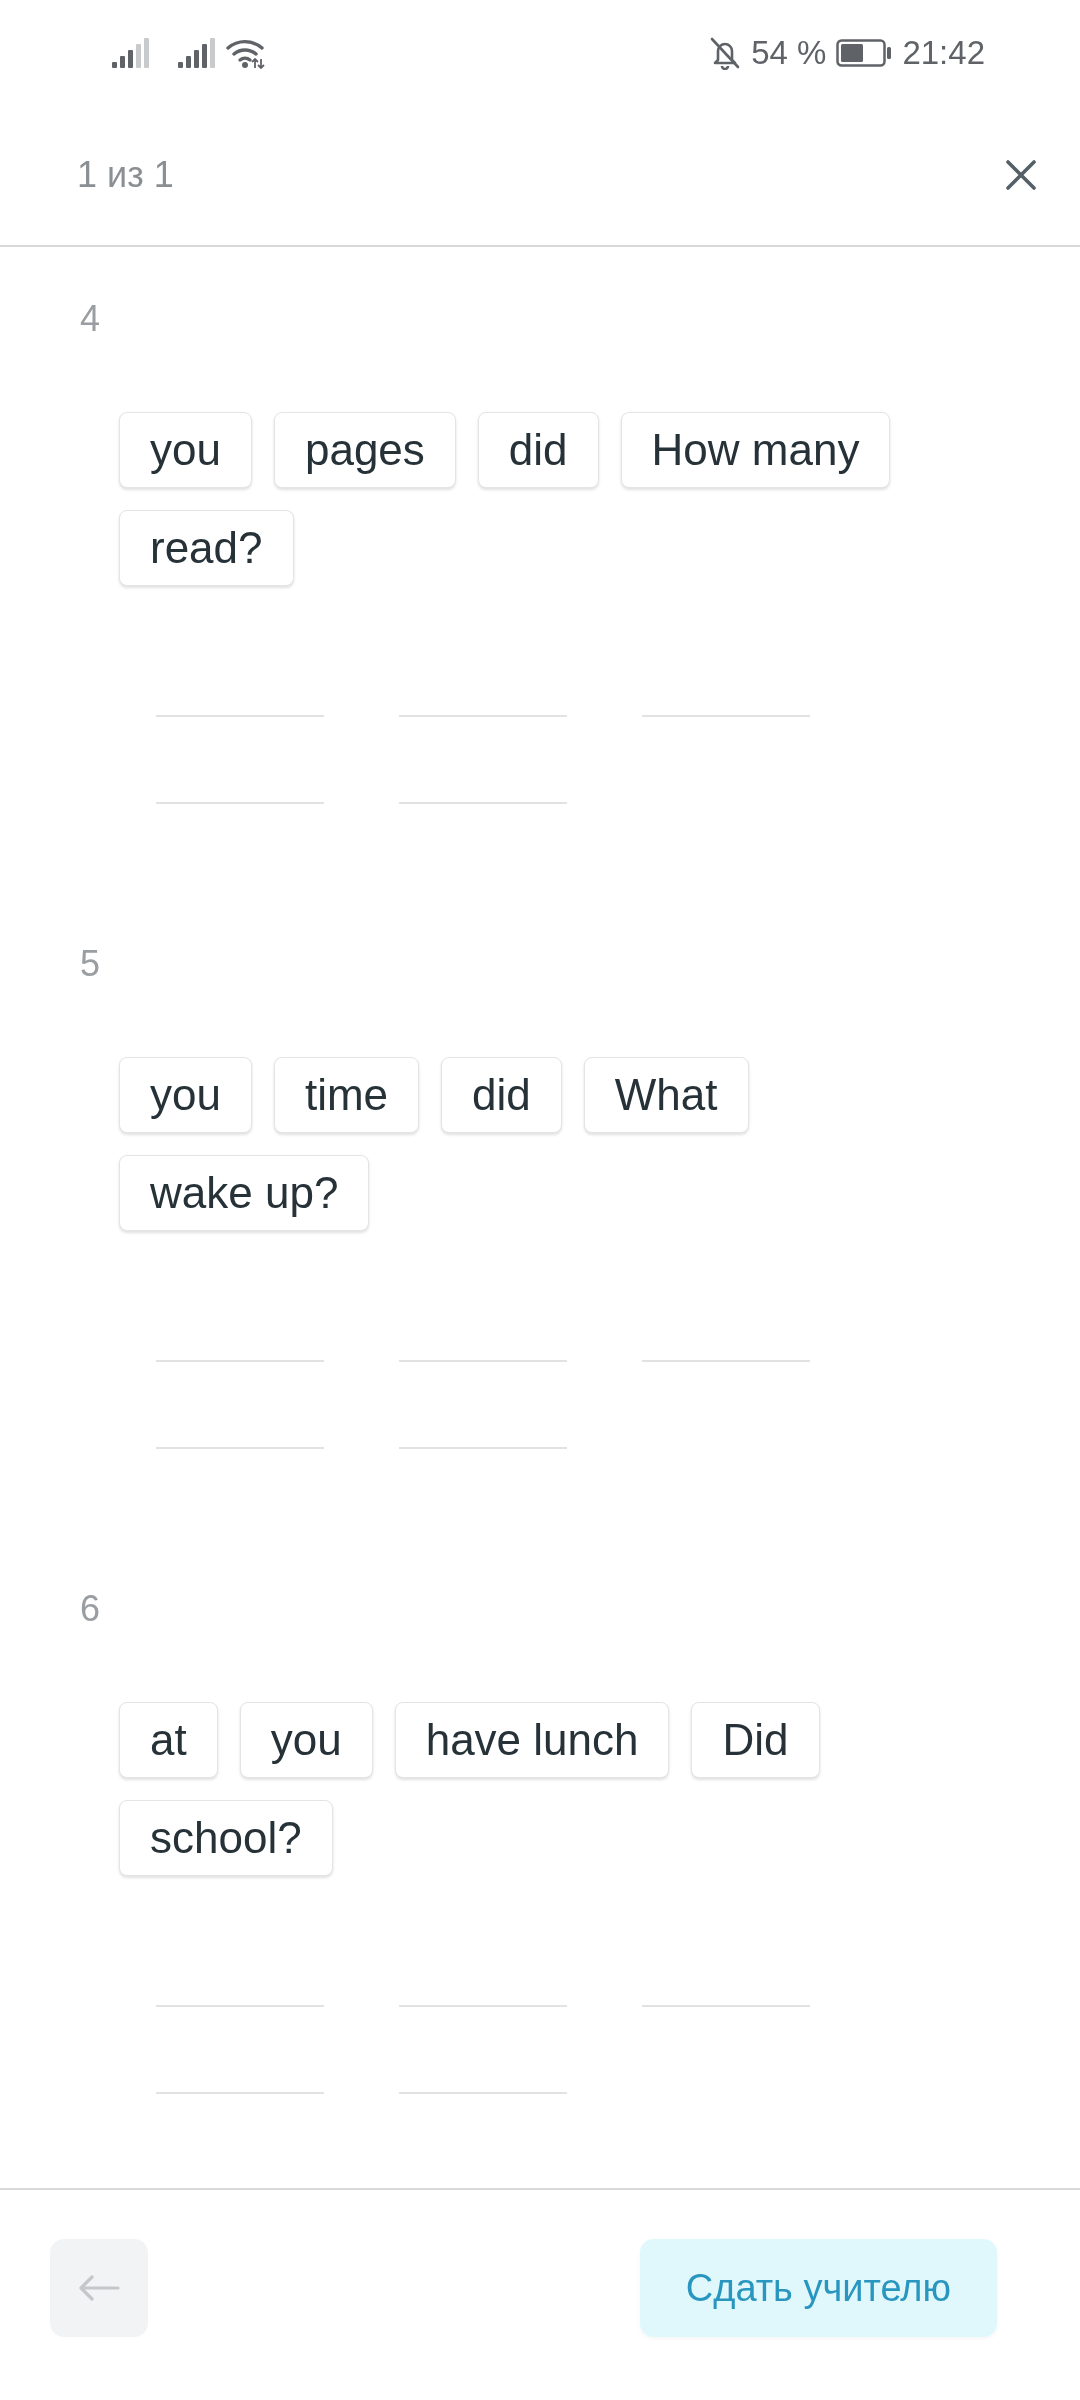 The width and height of the screenshot is (1080, 2400). What do you see at coordinates (864, 52) in the screenshot?
I see `battery-icon` at bounding box center [864, 52].